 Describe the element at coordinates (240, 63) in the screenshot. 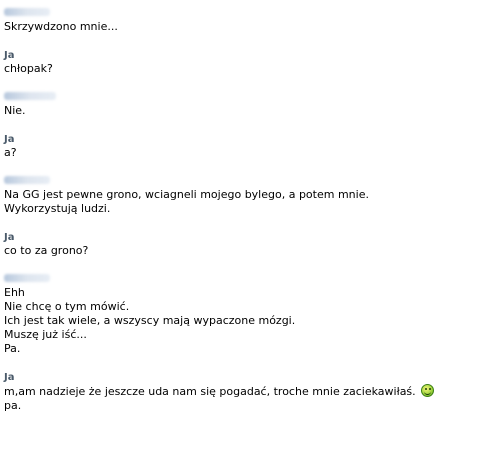

I see `message-self: Ja chłopak?` at that location.